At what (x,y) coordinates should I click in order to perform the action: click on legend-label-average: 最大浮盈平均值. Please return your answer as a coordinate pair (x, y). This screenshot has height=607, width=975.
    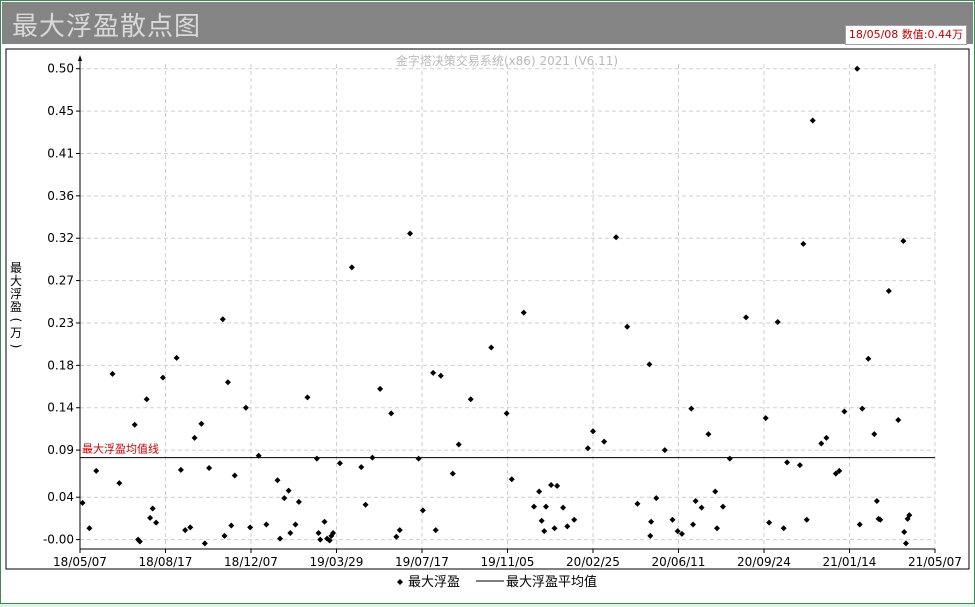
    Looking at the image, I should click on (551, 582).